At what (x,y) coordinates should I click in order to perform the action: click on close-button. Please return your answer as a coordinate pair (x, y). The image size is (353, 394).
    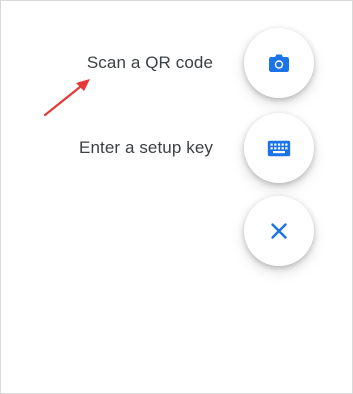
    Looking at the image, I should click on (279, 231).